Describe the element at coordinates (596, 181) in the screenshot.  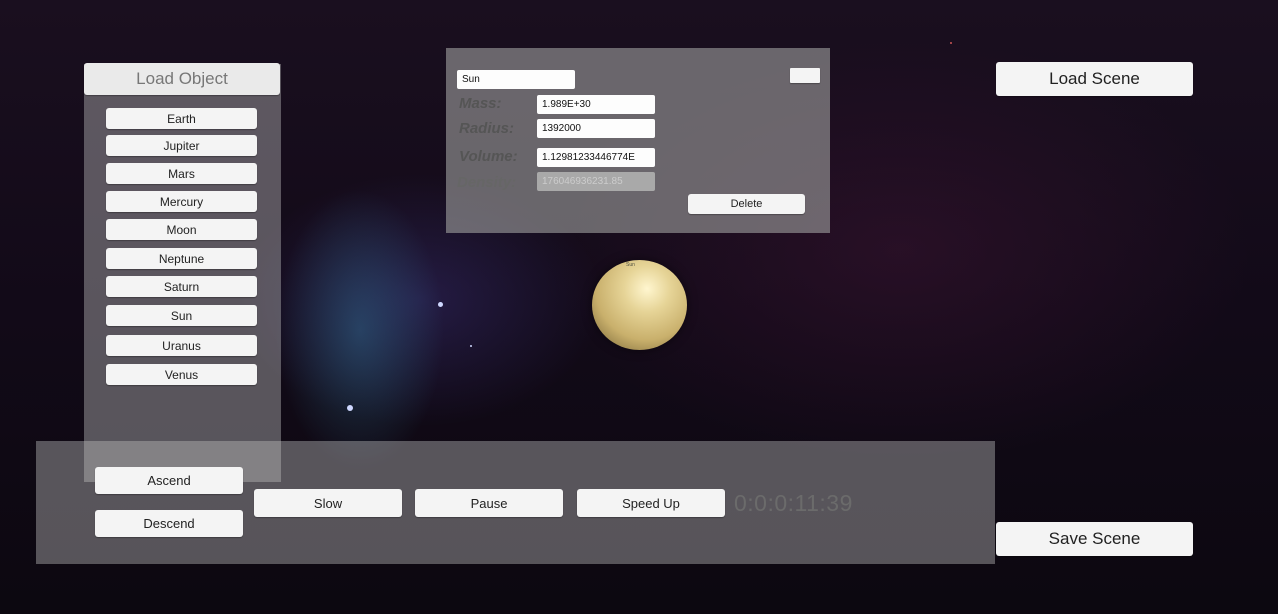
I see `density-field: 176046936231.85` at that location.